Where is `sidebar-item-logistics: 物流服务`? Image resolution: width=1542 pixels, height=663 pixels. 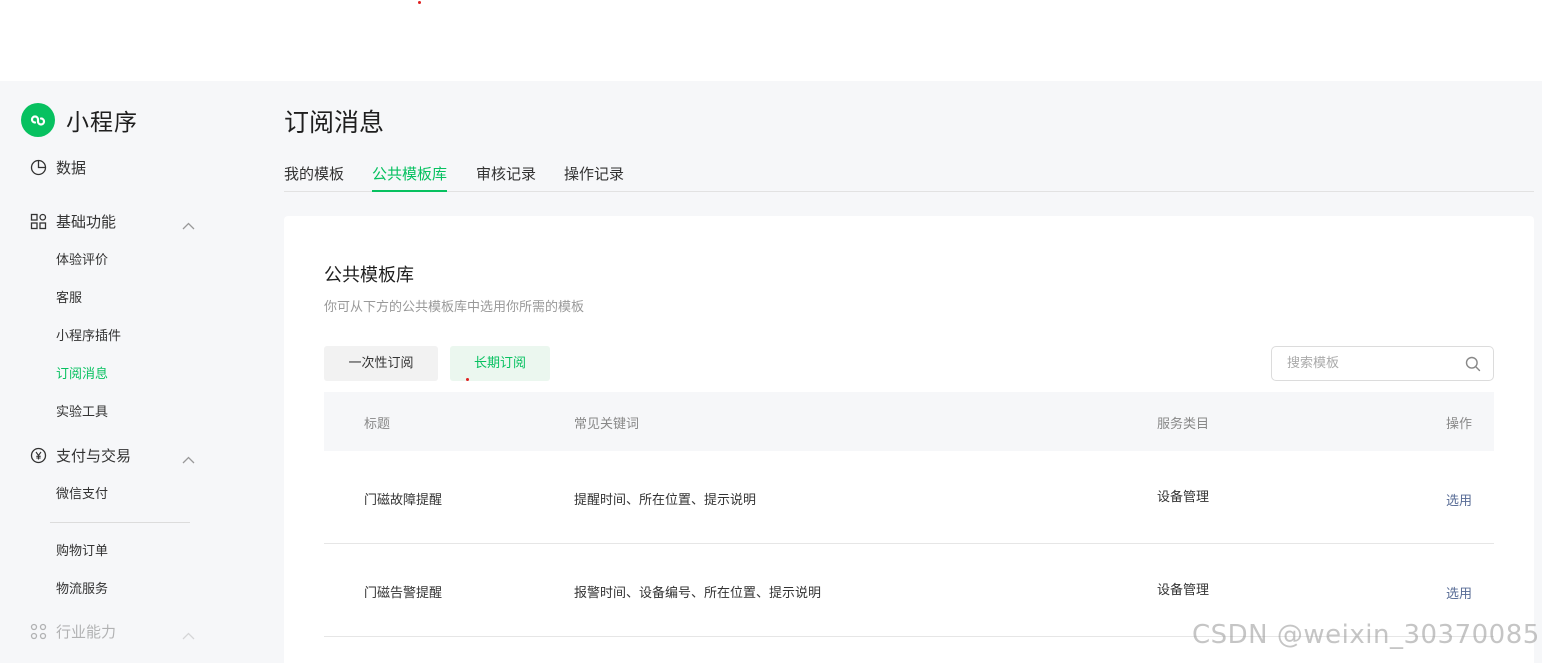
sidebar-item-logistics: 物流服务 is located at coordinates (82, 590).